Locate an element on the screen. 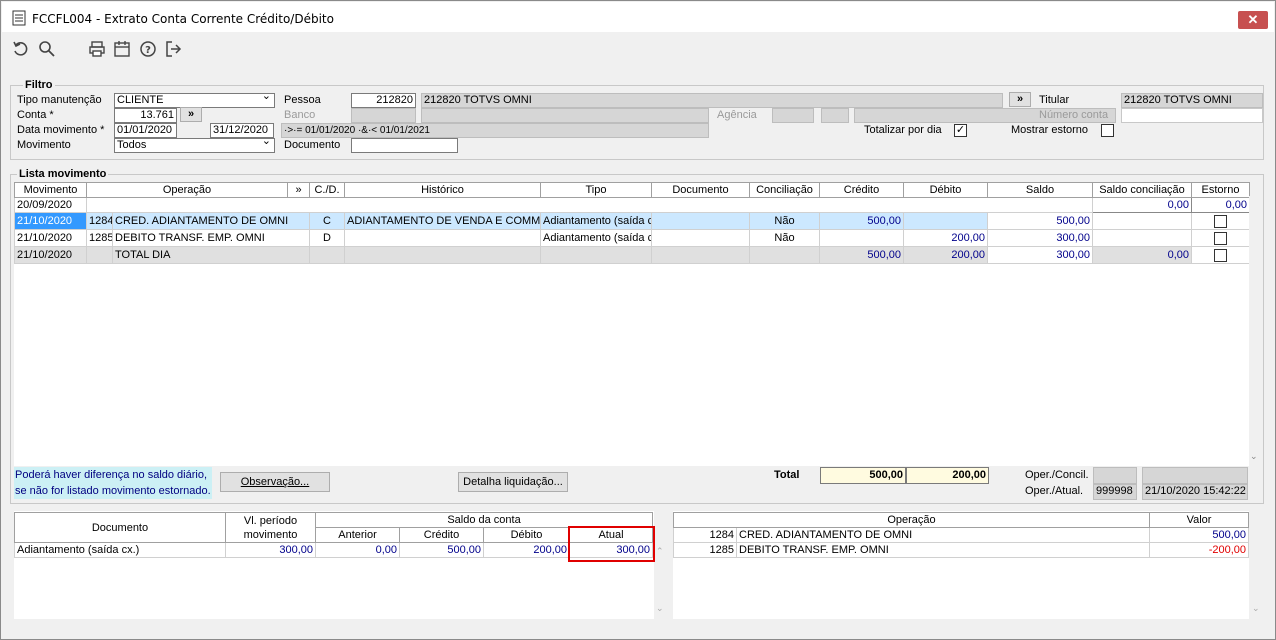  cell-op-cod is located at coordinates (99, 255).